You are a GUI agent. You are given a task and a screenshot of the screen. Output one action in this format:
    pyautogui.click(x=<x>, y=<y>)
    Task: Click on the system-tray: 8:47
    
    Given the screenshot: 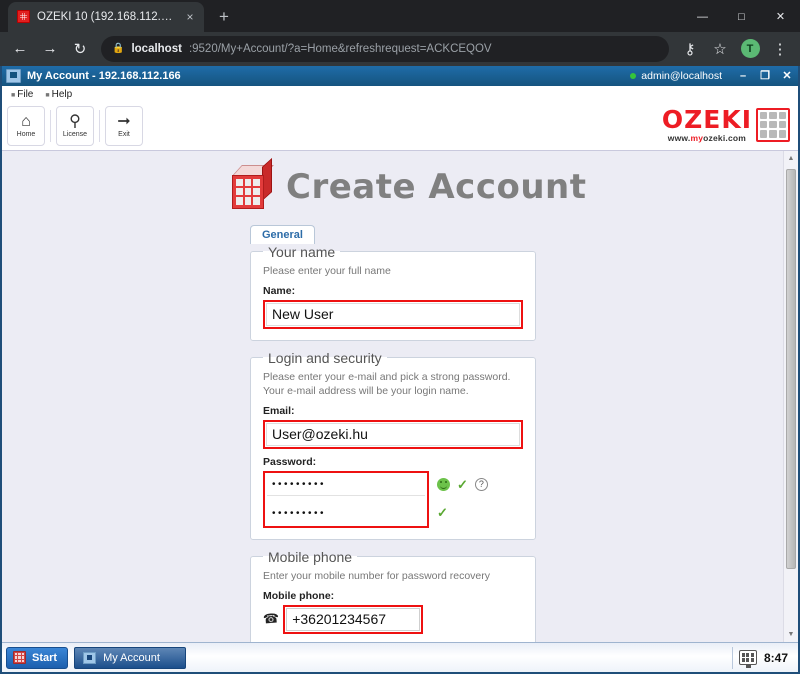 What is the action you would take?
    pyautogui.click(x=762, y=657)
    